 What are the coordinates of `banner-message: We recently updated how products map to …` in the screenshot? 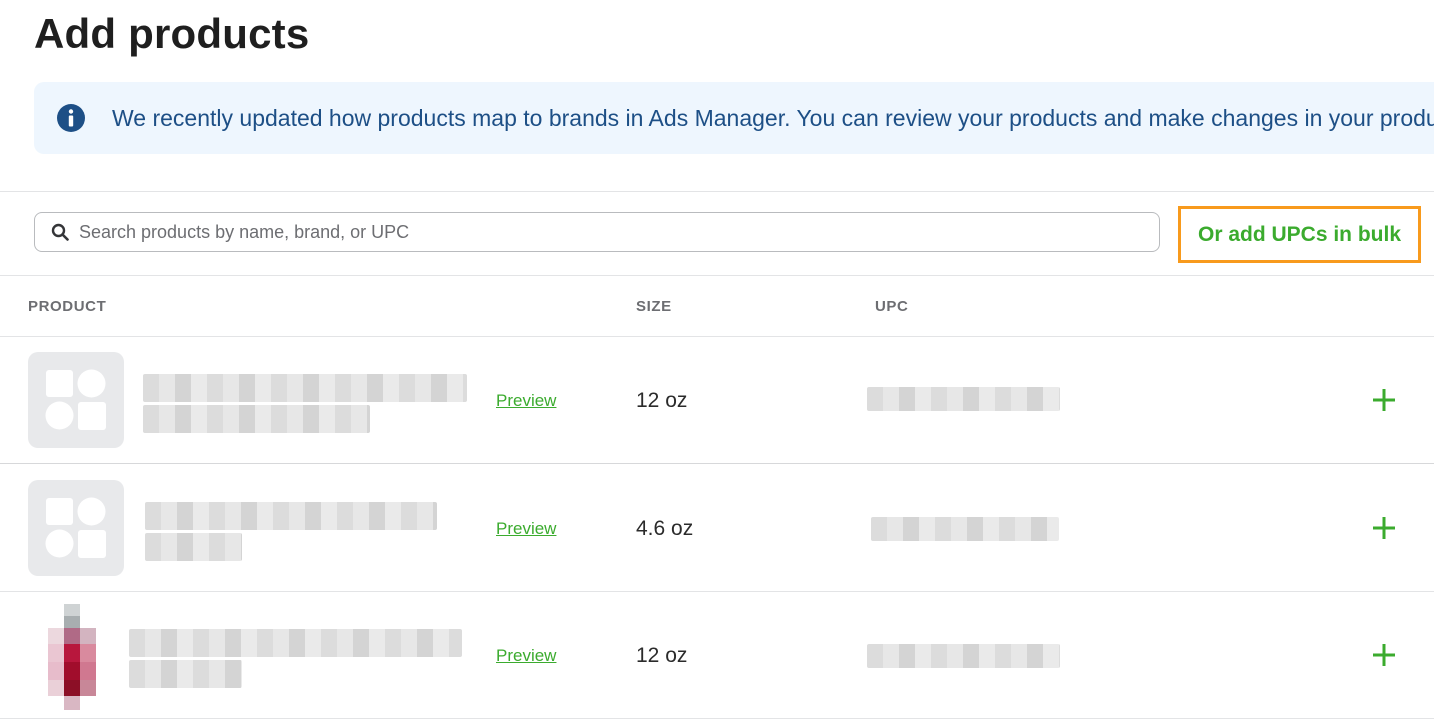 It's located at (773, 117).